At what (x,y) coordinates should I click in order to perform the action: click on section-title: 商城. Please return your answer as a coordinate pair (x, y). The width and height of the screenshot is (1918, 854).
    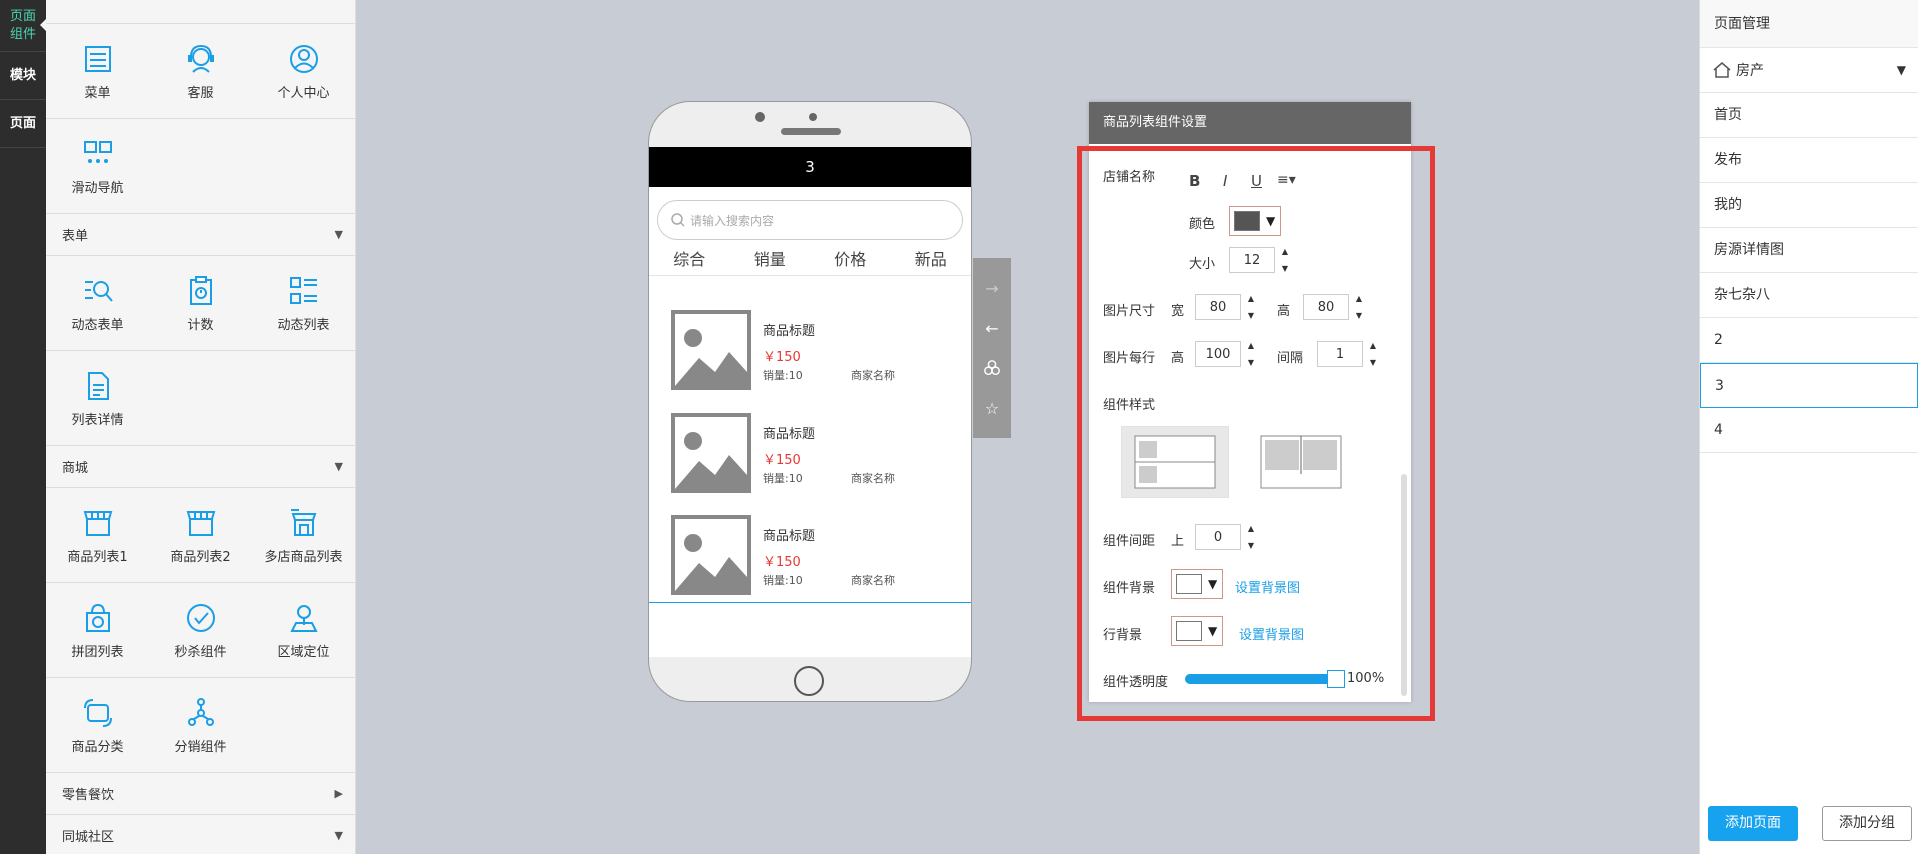
    Looking at the image, I should click on (75, 468).